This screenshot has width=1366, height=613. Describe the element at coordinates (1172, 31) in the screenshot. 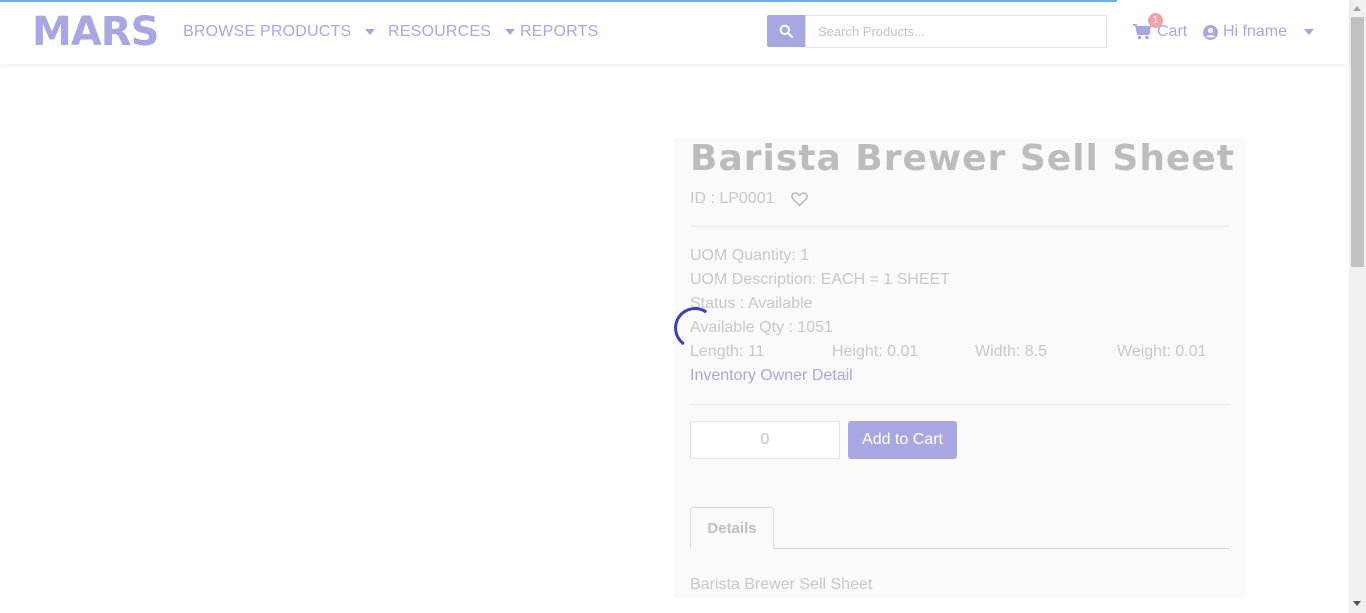

I see `cart-label: Cart` at that location.